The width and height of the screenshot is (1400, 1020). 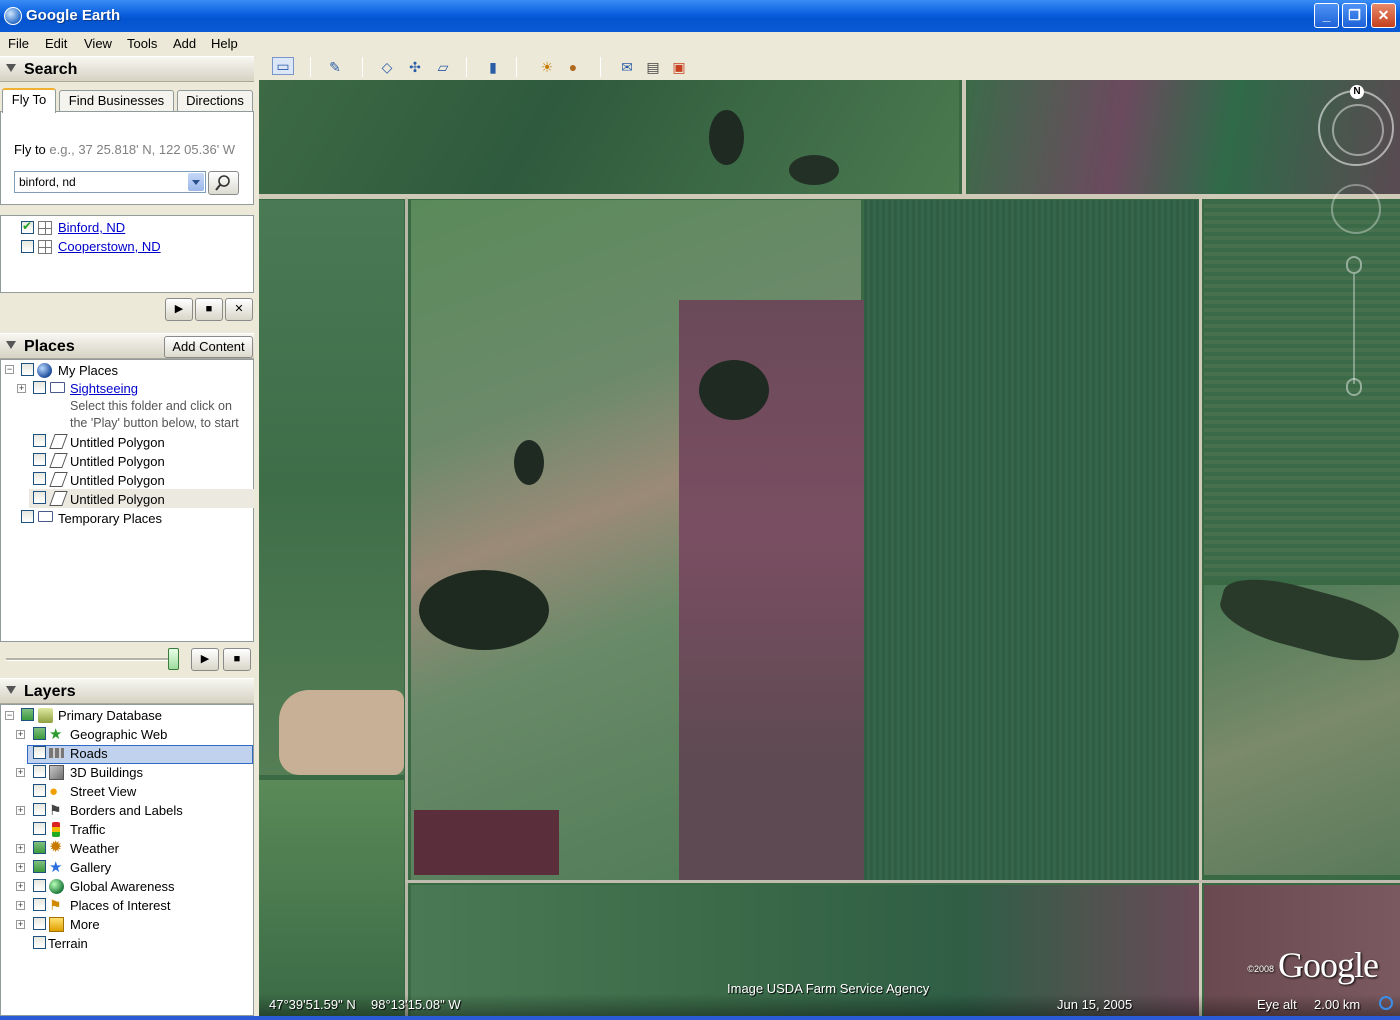 What do you see at coordinates (110, 520) in the screenshot?
I see `tree-temporary-places: Temporary Places` at bounding box center [110, 520].